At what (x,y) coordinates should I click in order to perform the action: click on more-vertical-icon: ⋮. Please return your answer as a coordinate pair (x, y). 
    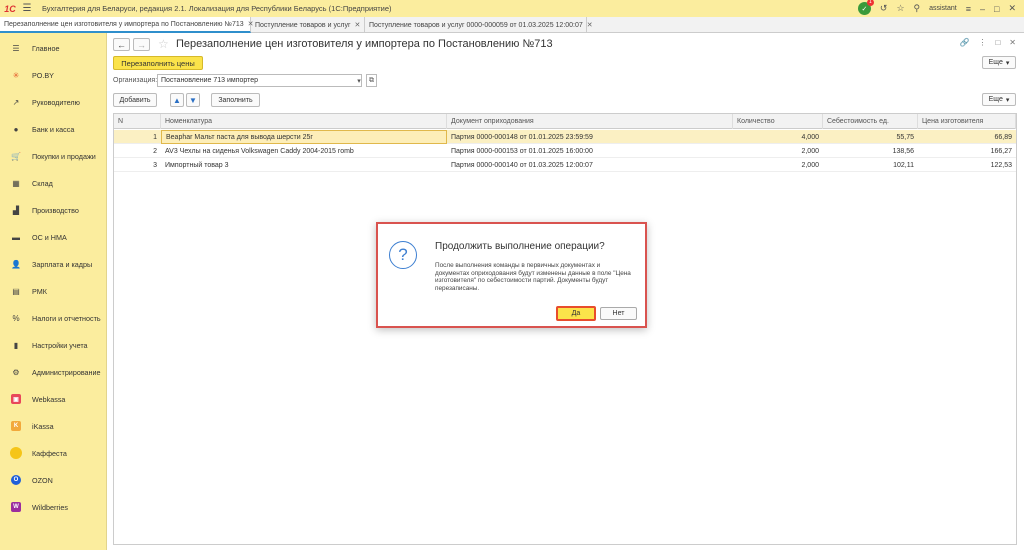
    Looking at the image, I should click on (982, 42).